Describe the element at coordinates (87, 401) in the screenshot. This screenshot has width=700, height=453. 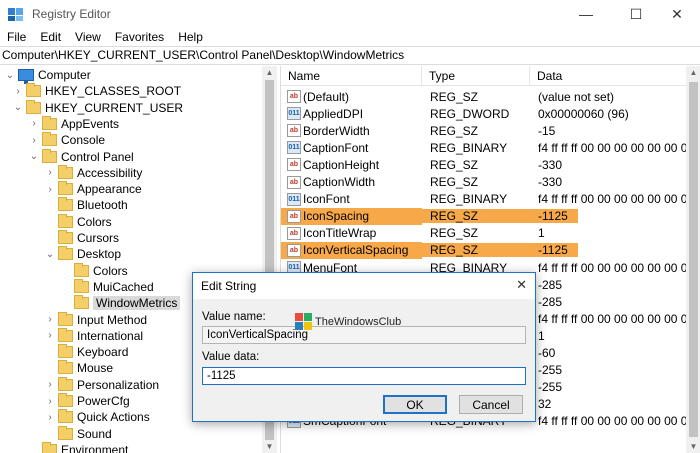
I see `tree-node: › PowerCfg` at that location.